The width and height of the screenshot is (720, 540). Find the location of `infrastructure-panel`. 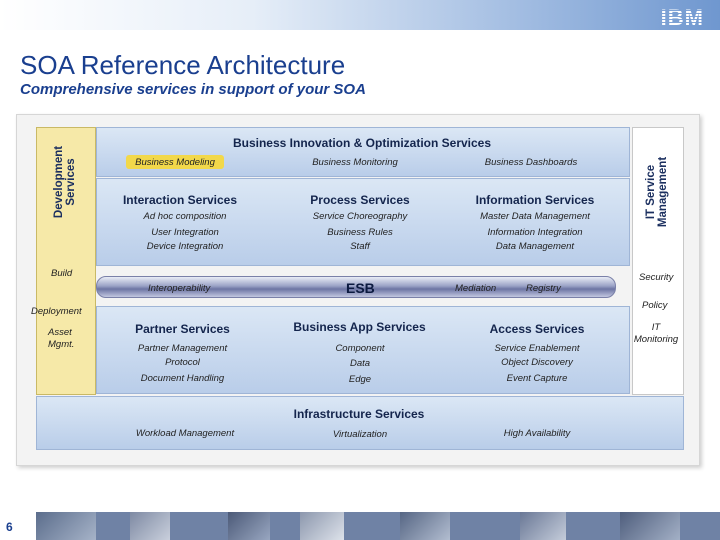

infrastructure-panel is located at coordinates (360, 423).